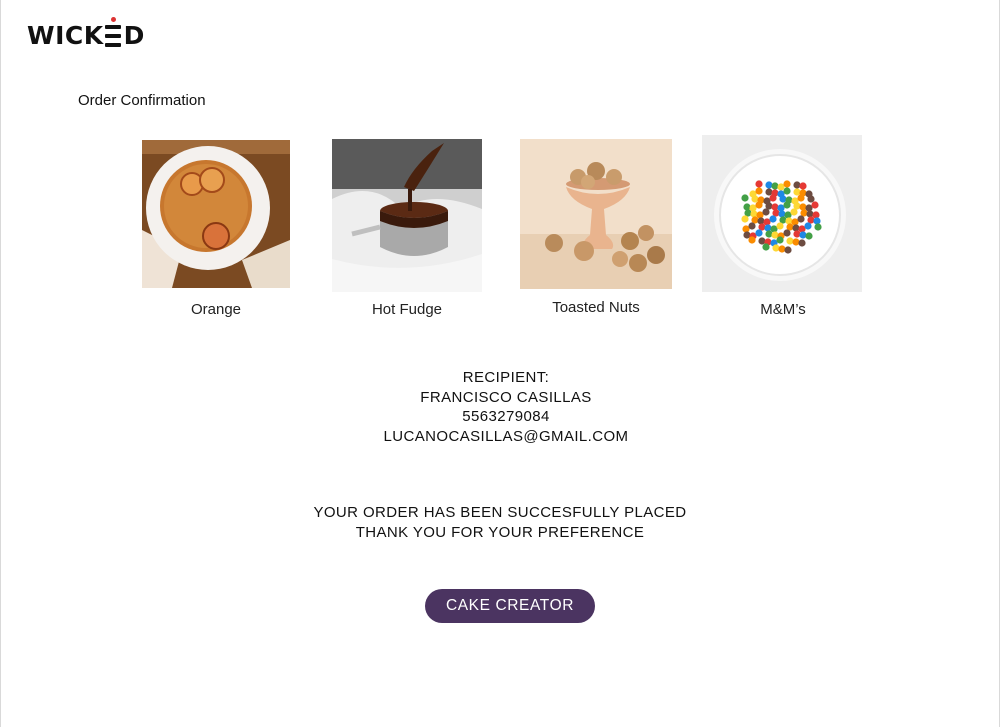 Image resolution: width=1000 pixels, height=728 pixels. Describe the element at coordinates (142, 100) in the screenshot. I see `page-title: Order Confirmation` at that location.